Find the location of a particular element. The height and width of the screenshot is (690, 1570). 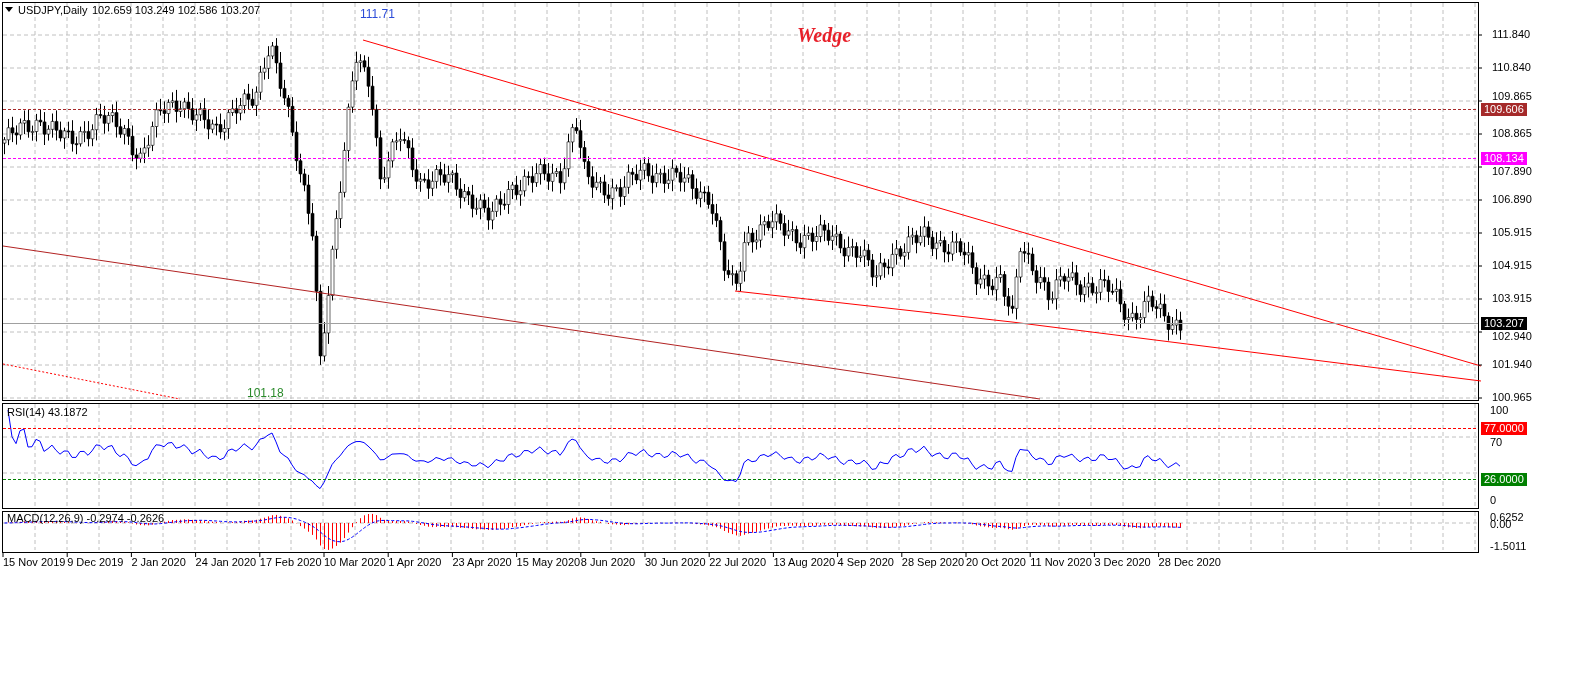

price-tick: 105.915 is located at coordinates (1512, 232).